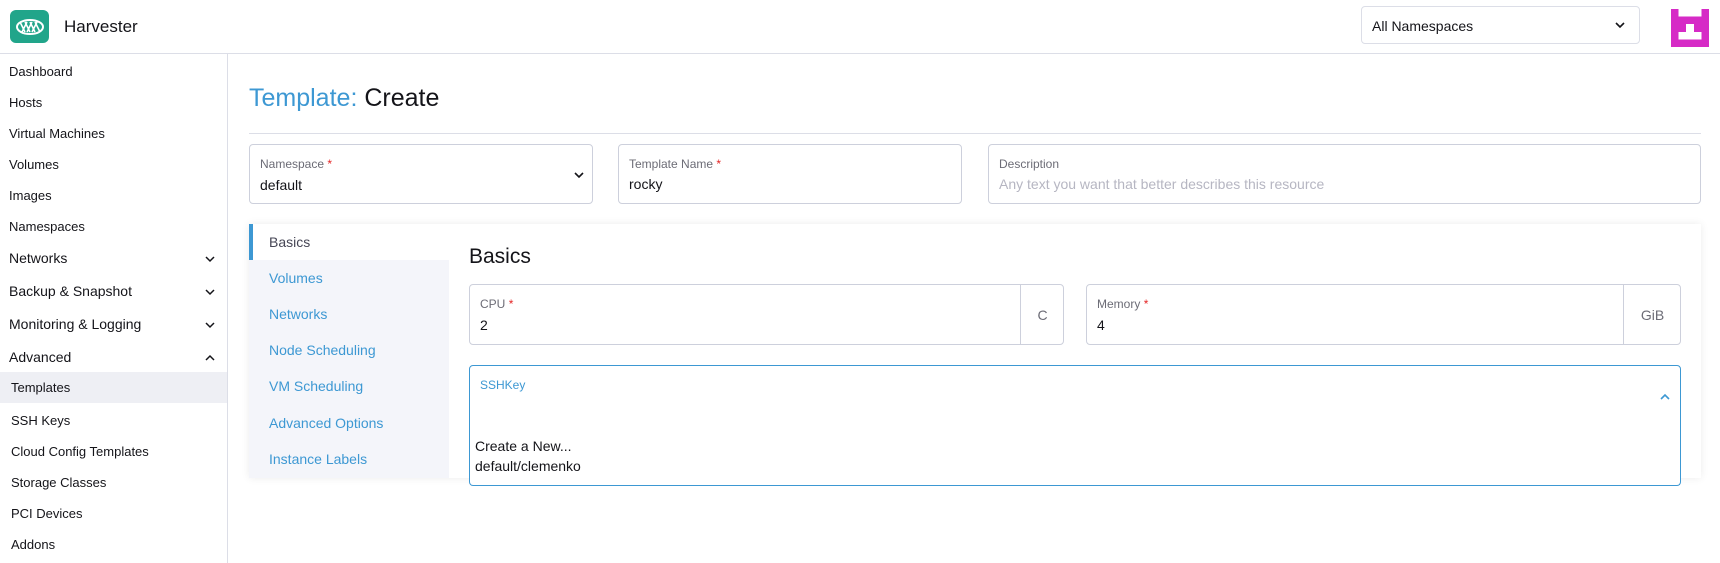  I want to click on sidebar-item-label: Volumes, so click(34, 164).